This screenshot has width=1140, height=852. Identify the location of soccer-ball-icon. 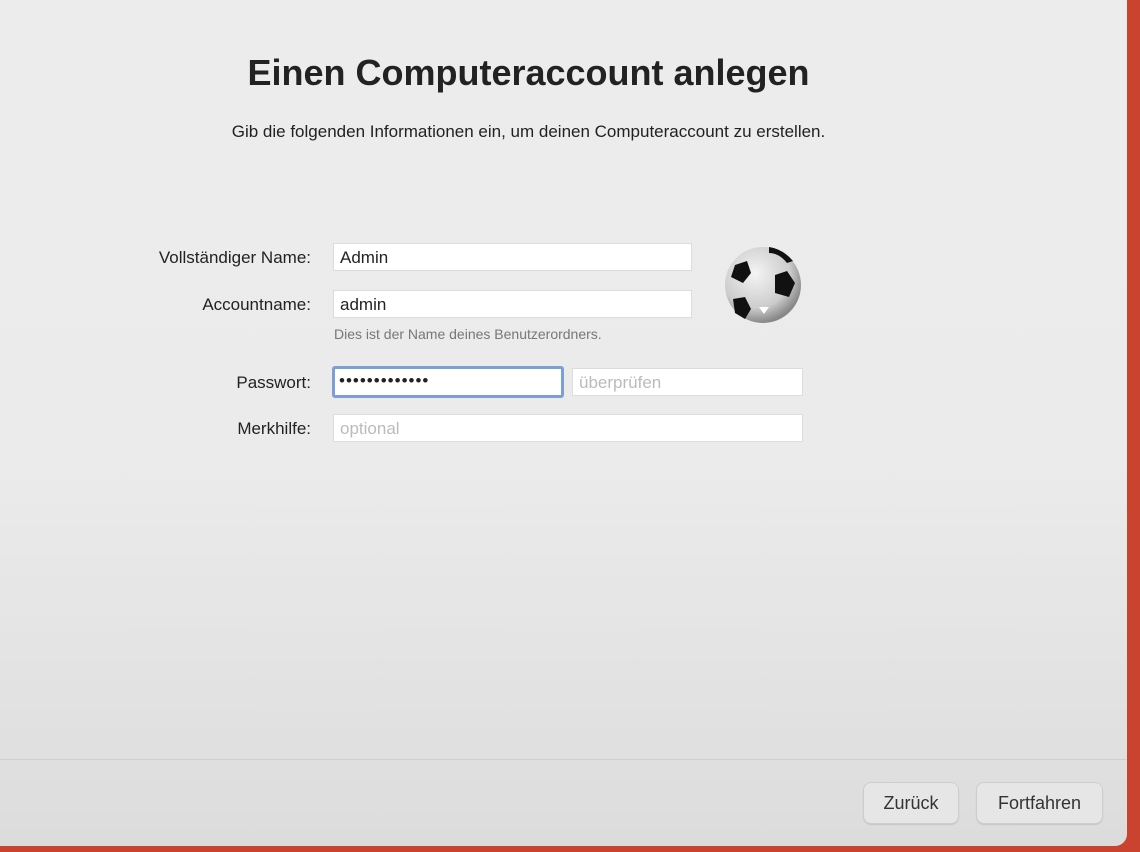
(763, 285).